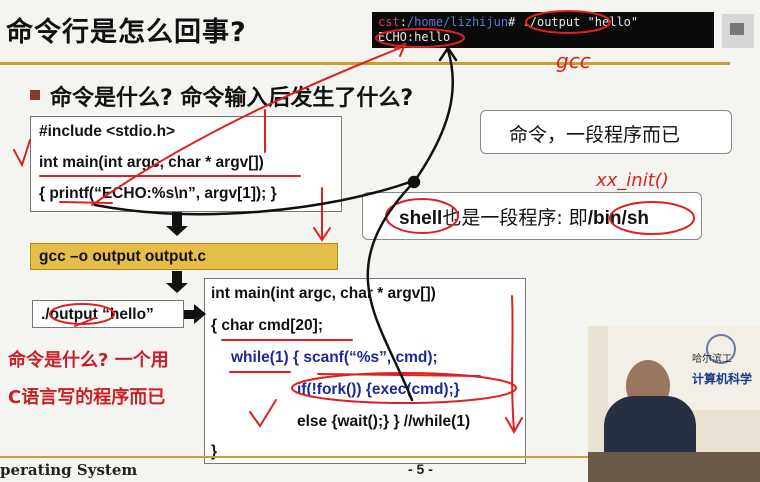 This screenshot has height=482, width=760. Describe the element at coordinates (514, 365) in the screenshot. I see `ink-arrow-down-shell` at that location.